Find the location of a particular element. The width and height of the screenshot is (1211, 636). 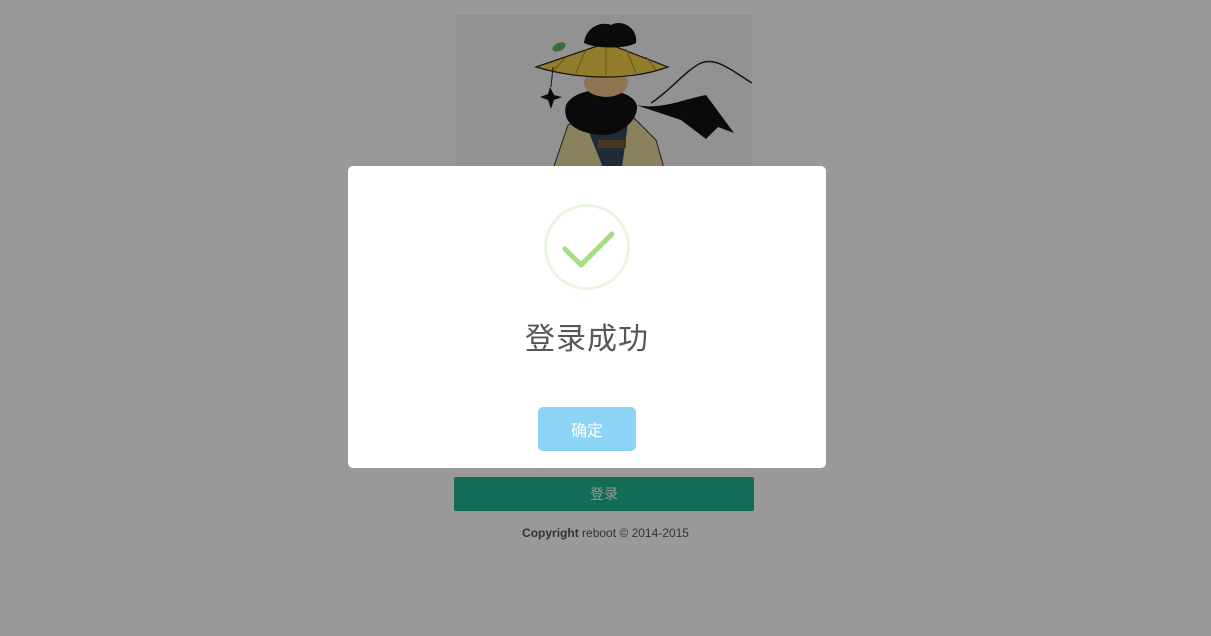

dialog-title: 登录成功 is located at coordinates (587, 339).